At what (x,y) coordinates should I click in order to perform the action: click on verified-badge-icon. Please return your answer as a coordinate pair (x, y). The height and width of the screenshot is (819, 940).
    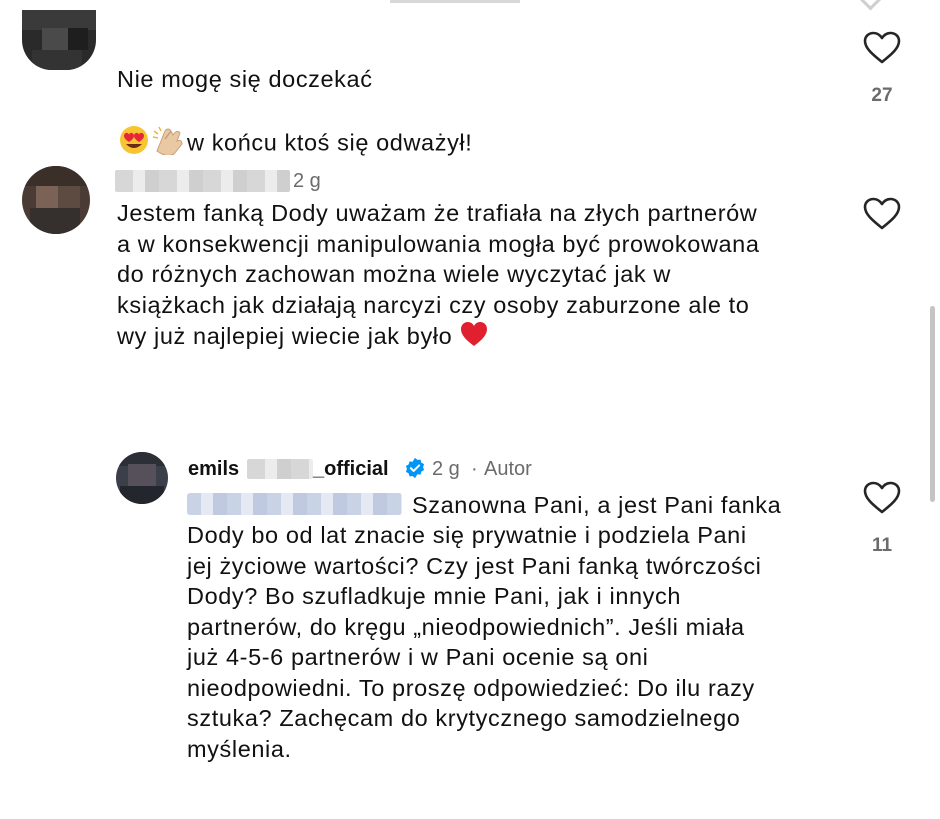
    Looking at the image, I should click on (415, 468).